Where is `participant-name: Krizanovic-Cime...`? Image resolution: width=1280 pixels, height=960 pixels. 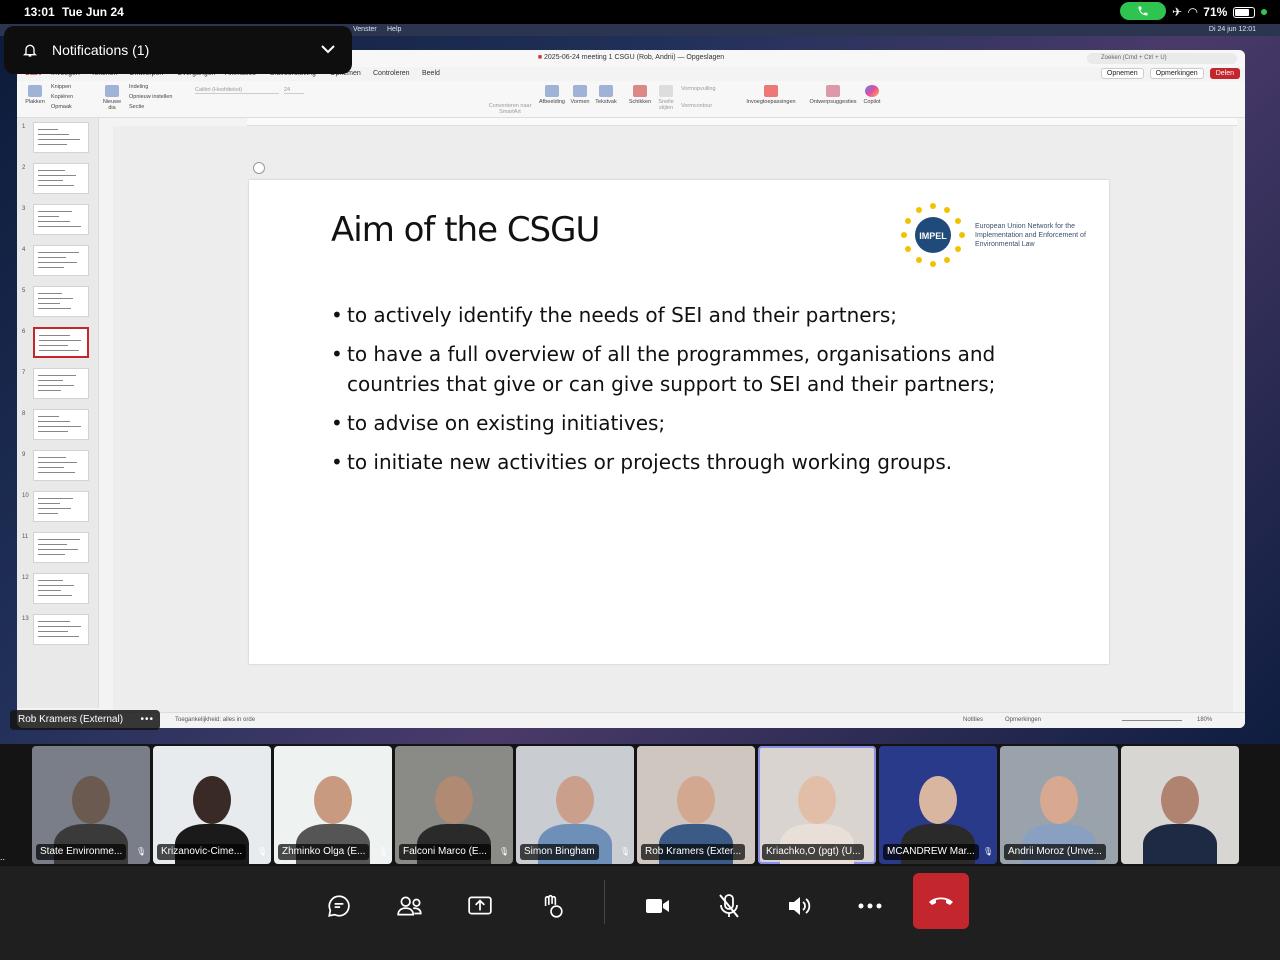 participant-name: Krizanovic-Cime... is located at coordinates (202, 852).